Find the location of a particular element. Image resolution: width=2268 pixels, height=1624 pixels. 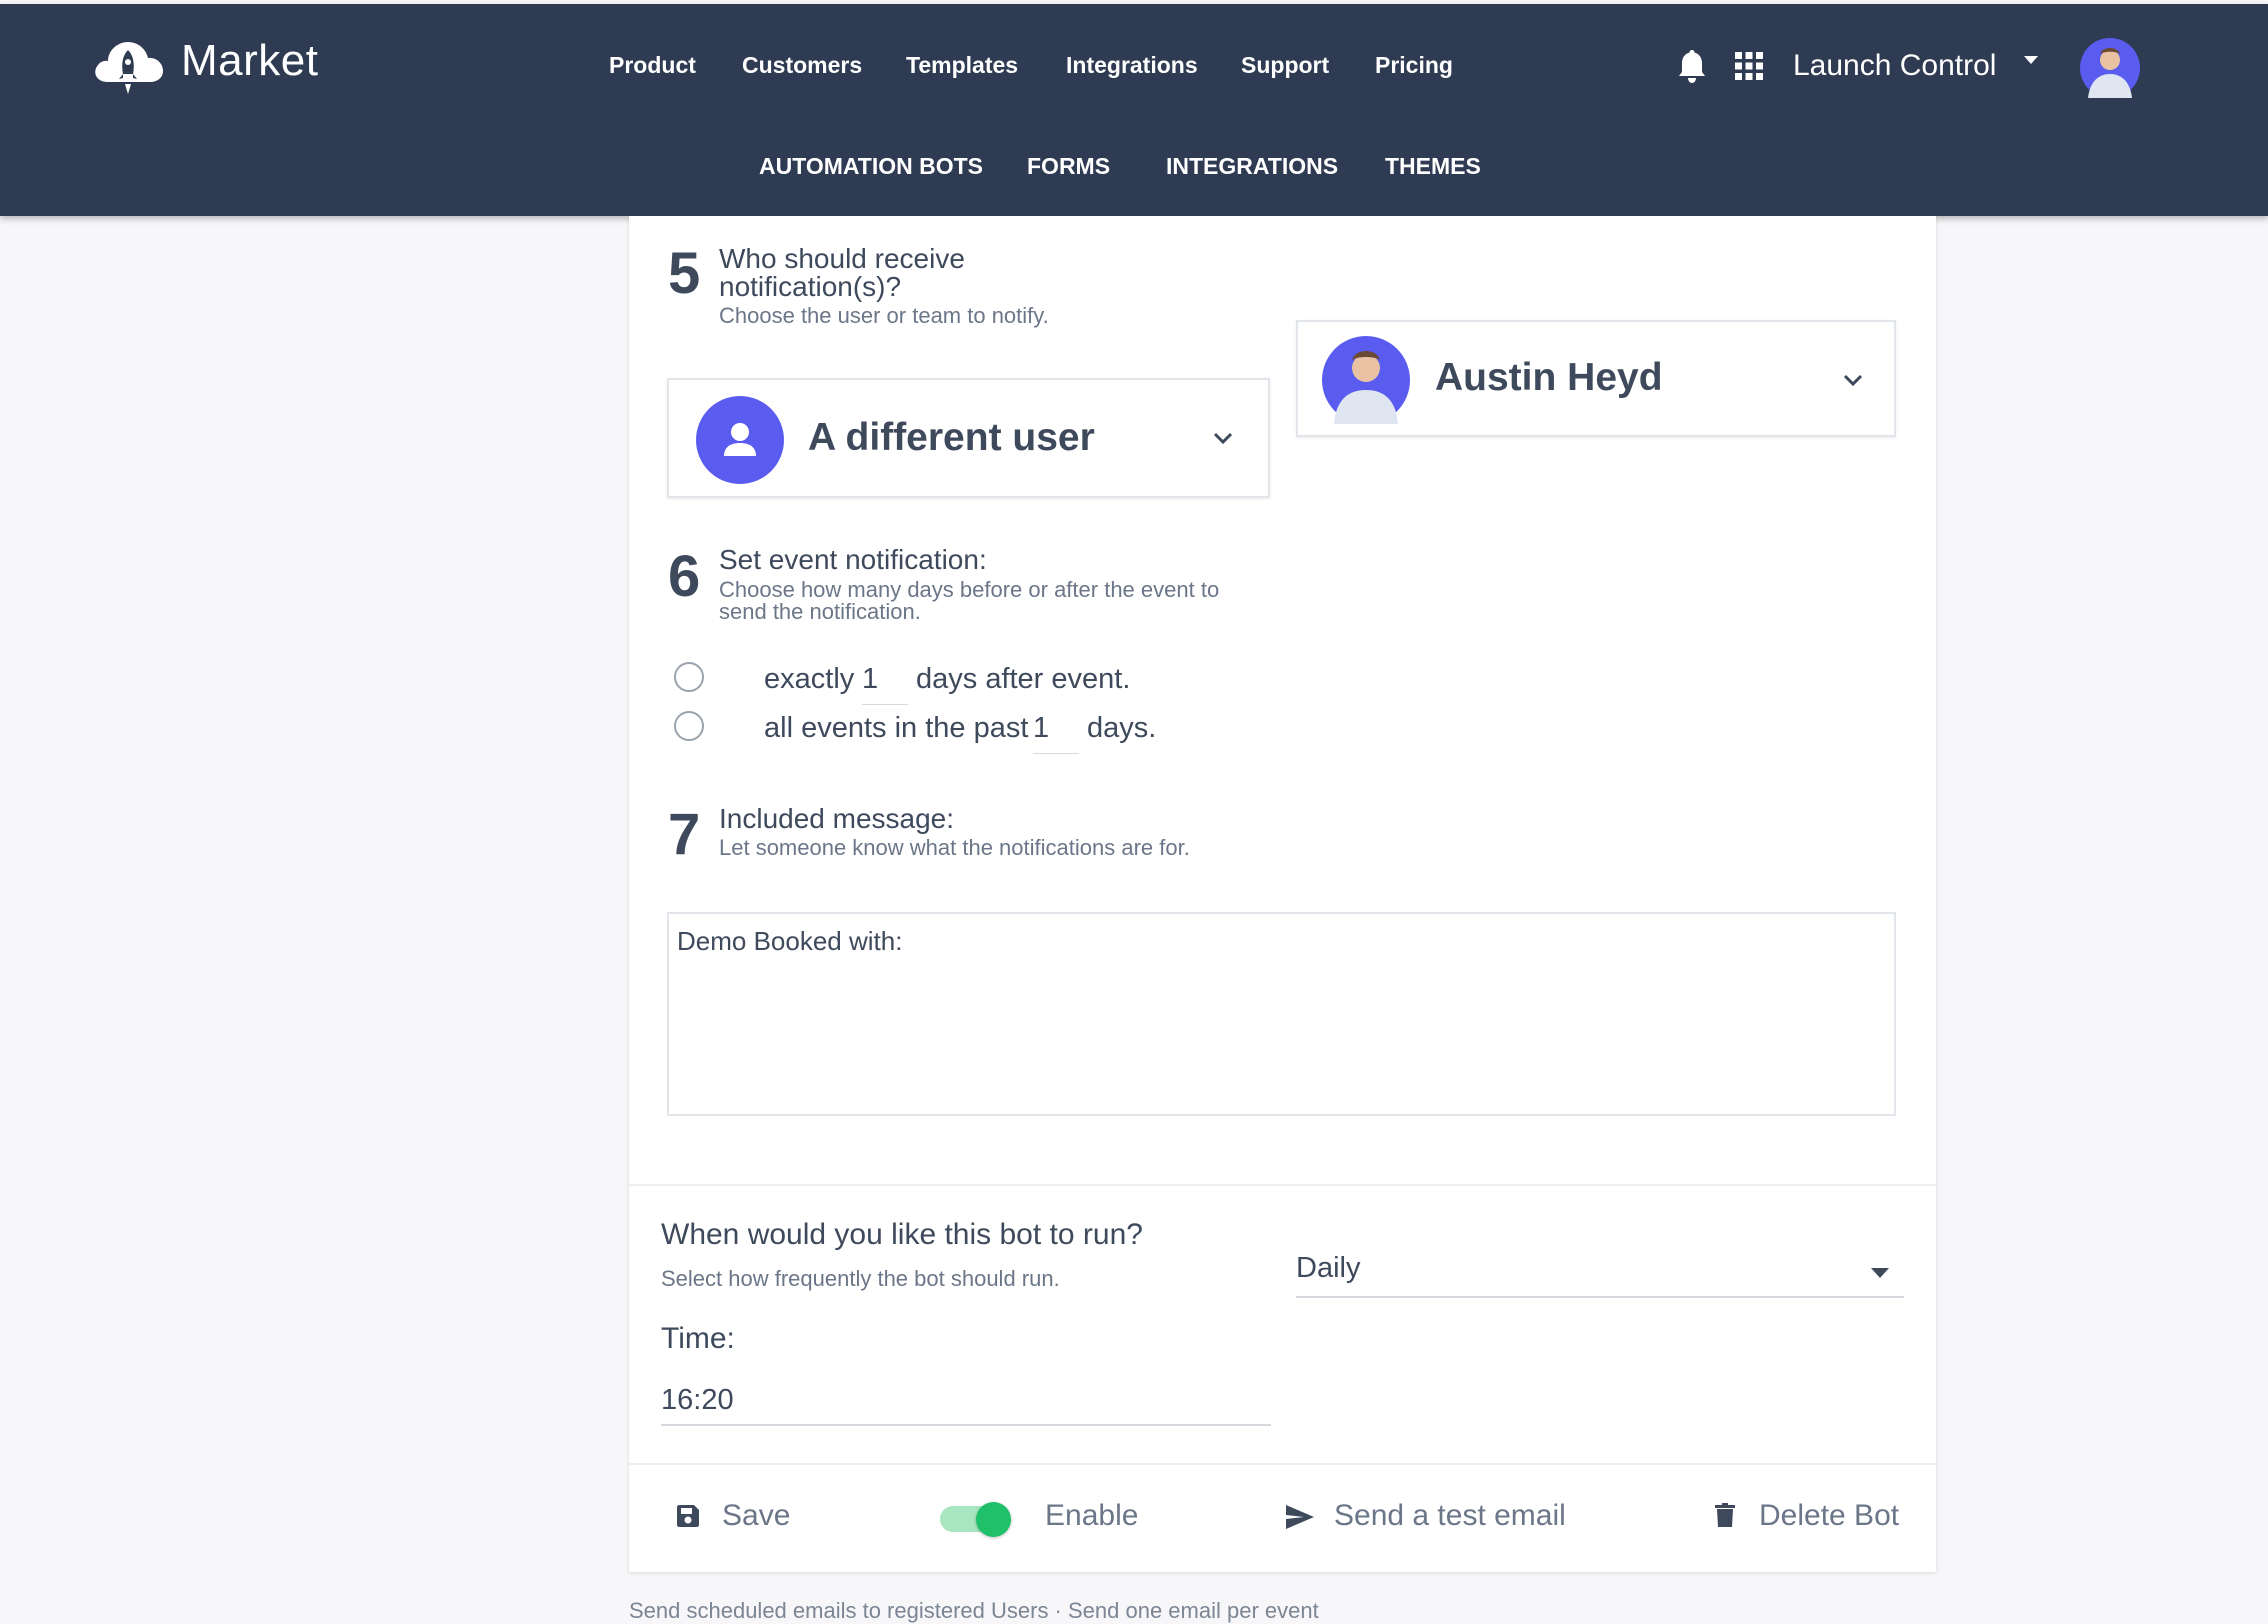

step-number: 7 is located at coordinates (684, 834).